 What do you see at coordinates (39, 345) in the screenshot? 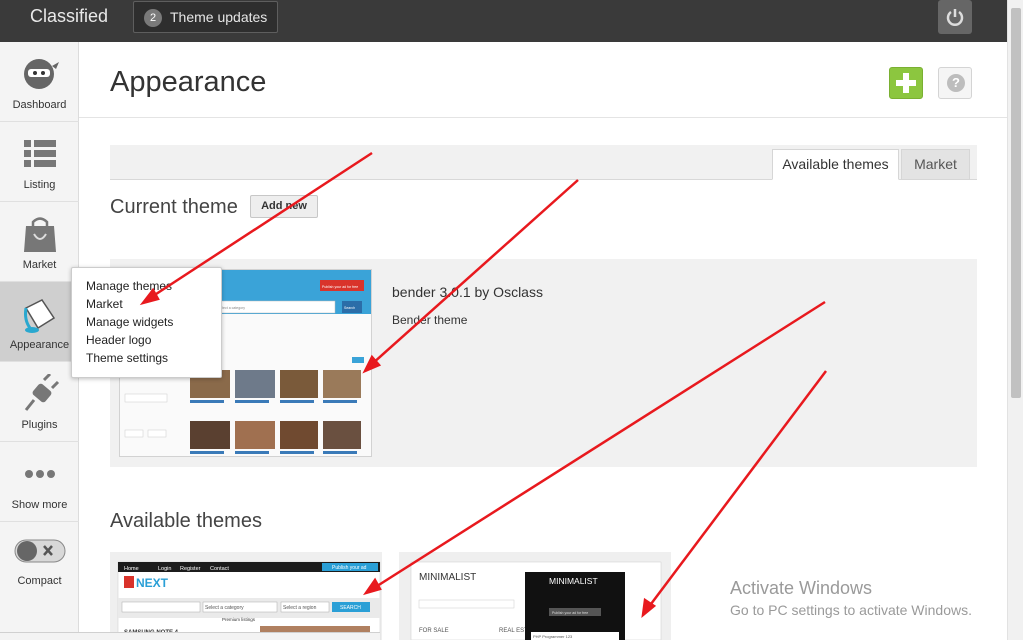
I see `sidebar-item-label: Appearance` at bounding box center [39, 345].